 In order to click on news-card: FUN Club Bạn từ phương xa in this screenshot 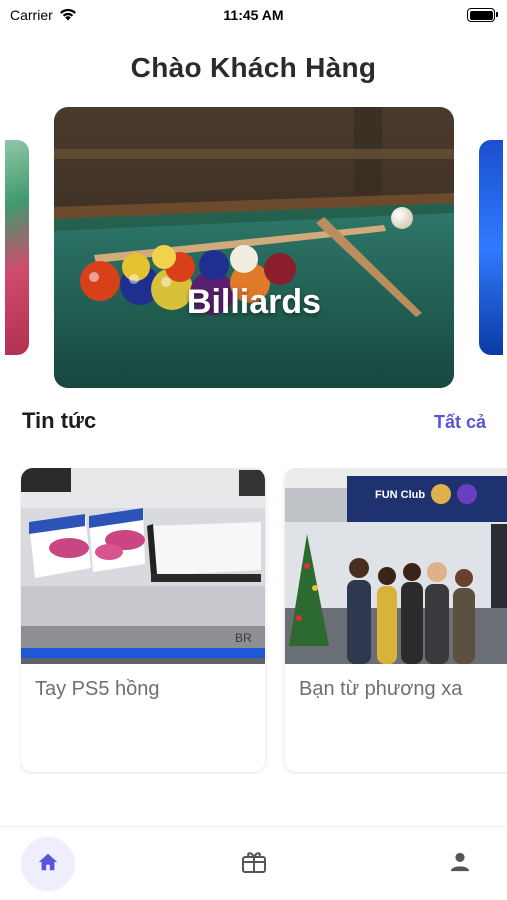, I will do `click(396, 620)`.